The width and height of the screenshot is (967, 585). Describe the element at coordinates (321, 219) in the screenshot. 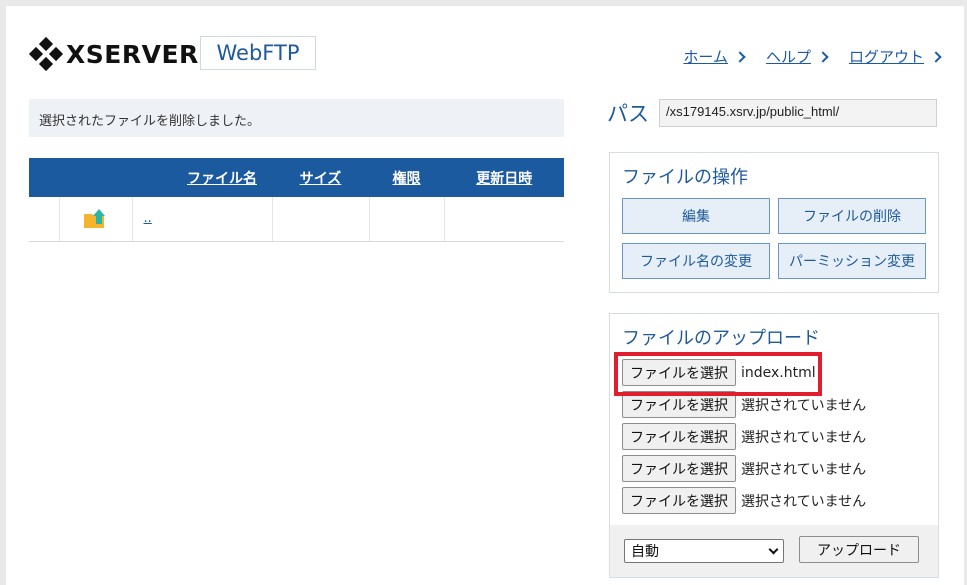

I see `size-cell` at that location.